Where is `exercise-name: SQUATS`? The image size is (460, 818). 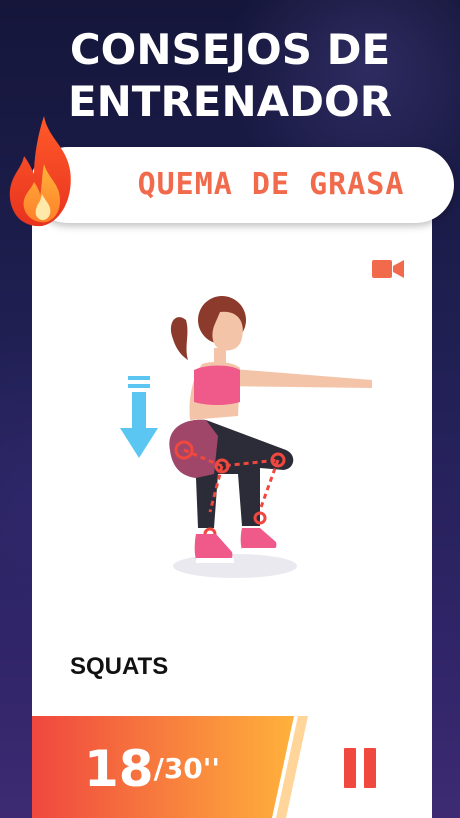
exercise-name: SQUATS is located at coordinates (119, 666).